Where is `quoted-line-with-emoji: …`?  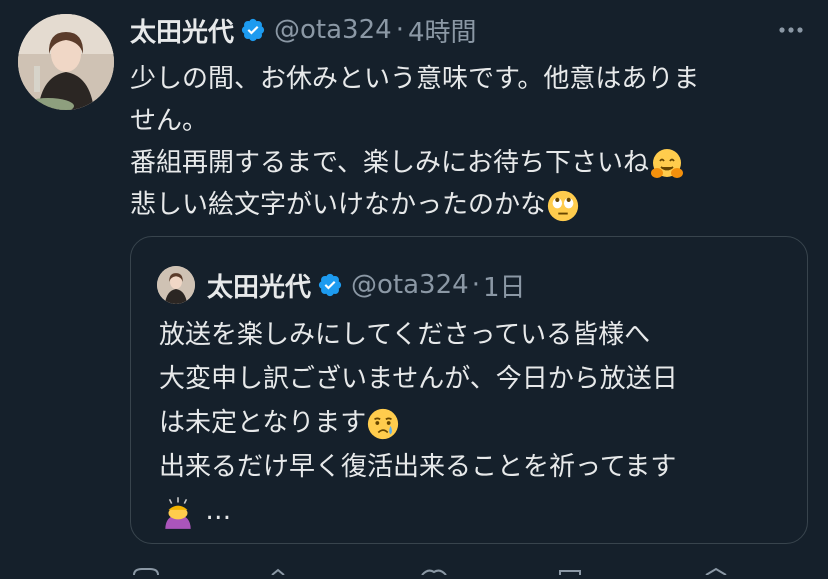 quoted-line-with-emoji: … is located at coordinates (479, 511).